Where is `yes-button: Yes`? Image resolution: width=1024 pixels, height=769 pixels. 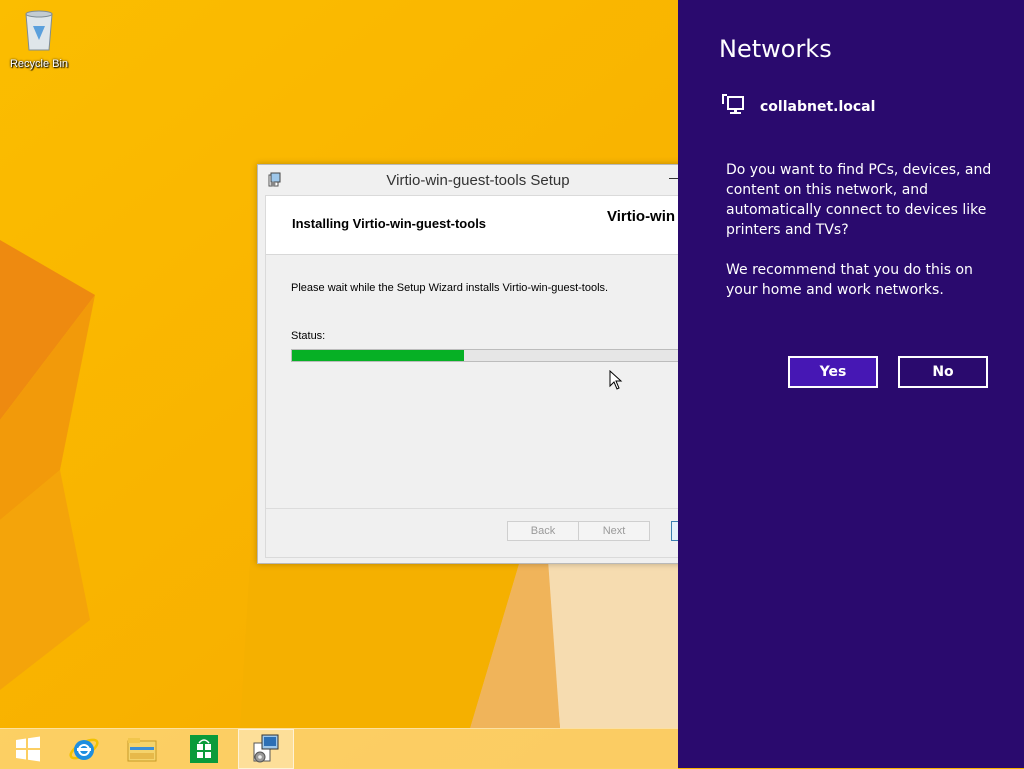
yes-button: Yes is located at coordinates (833, 372).